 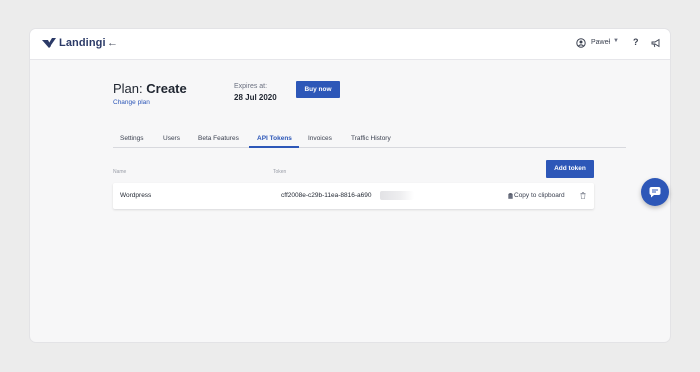 I want to click on plan-name: Create, so click(x=166, y=88).